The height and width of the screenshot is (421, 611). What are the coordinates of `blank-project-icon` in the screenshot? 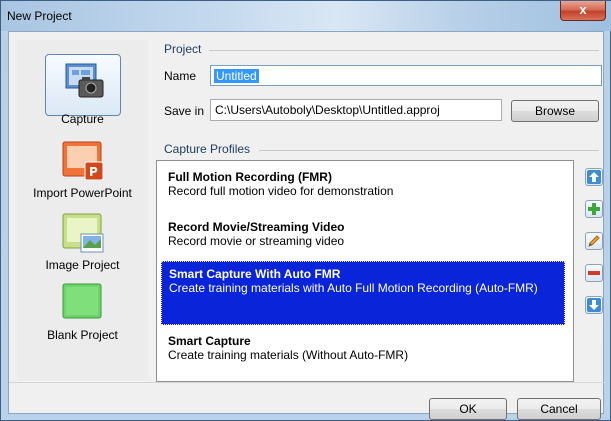 It's located at (82, 301).